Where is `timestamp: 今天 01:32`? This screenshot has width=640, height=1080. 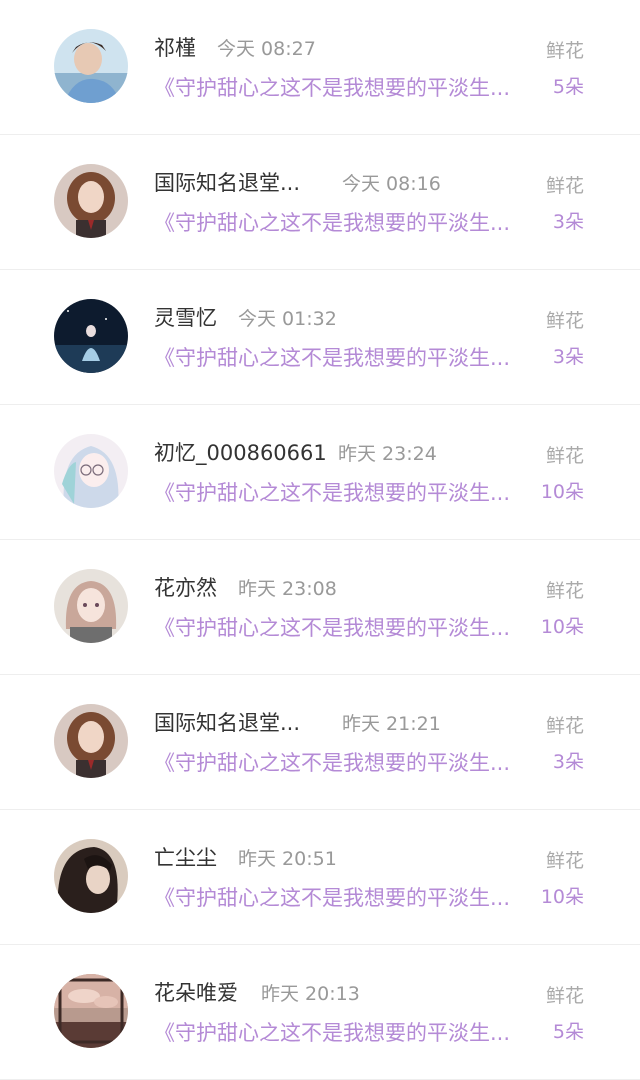 timestamp: 今天 01:32 is located at coordinates (287, 319).